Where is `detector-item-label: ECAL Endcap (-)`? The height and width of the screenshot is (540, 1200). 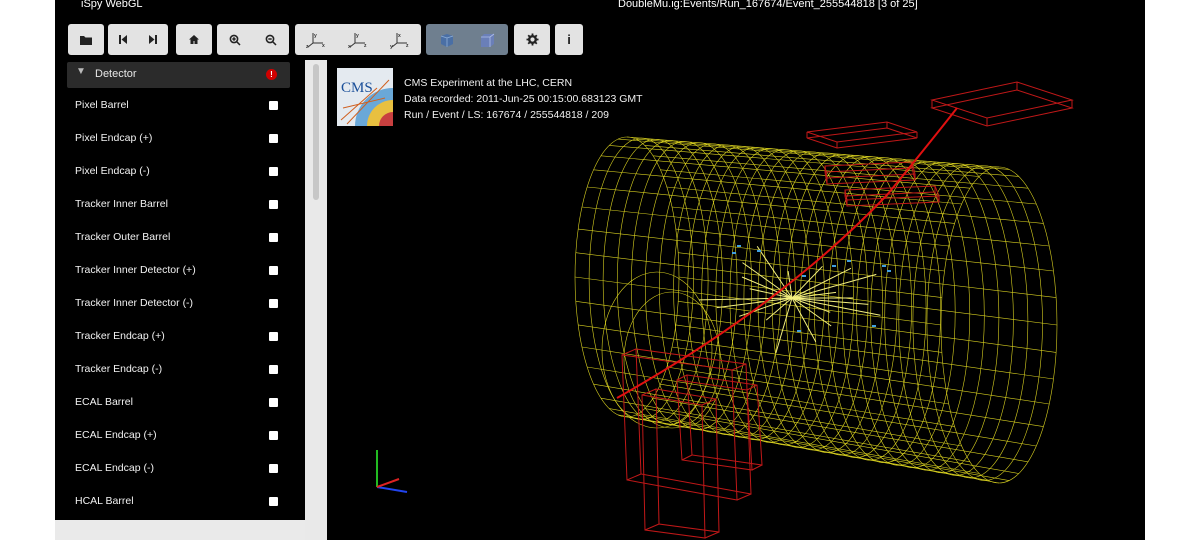 detector-item-label: ECAL Endcap (-) is located at coordinates (114, 468).